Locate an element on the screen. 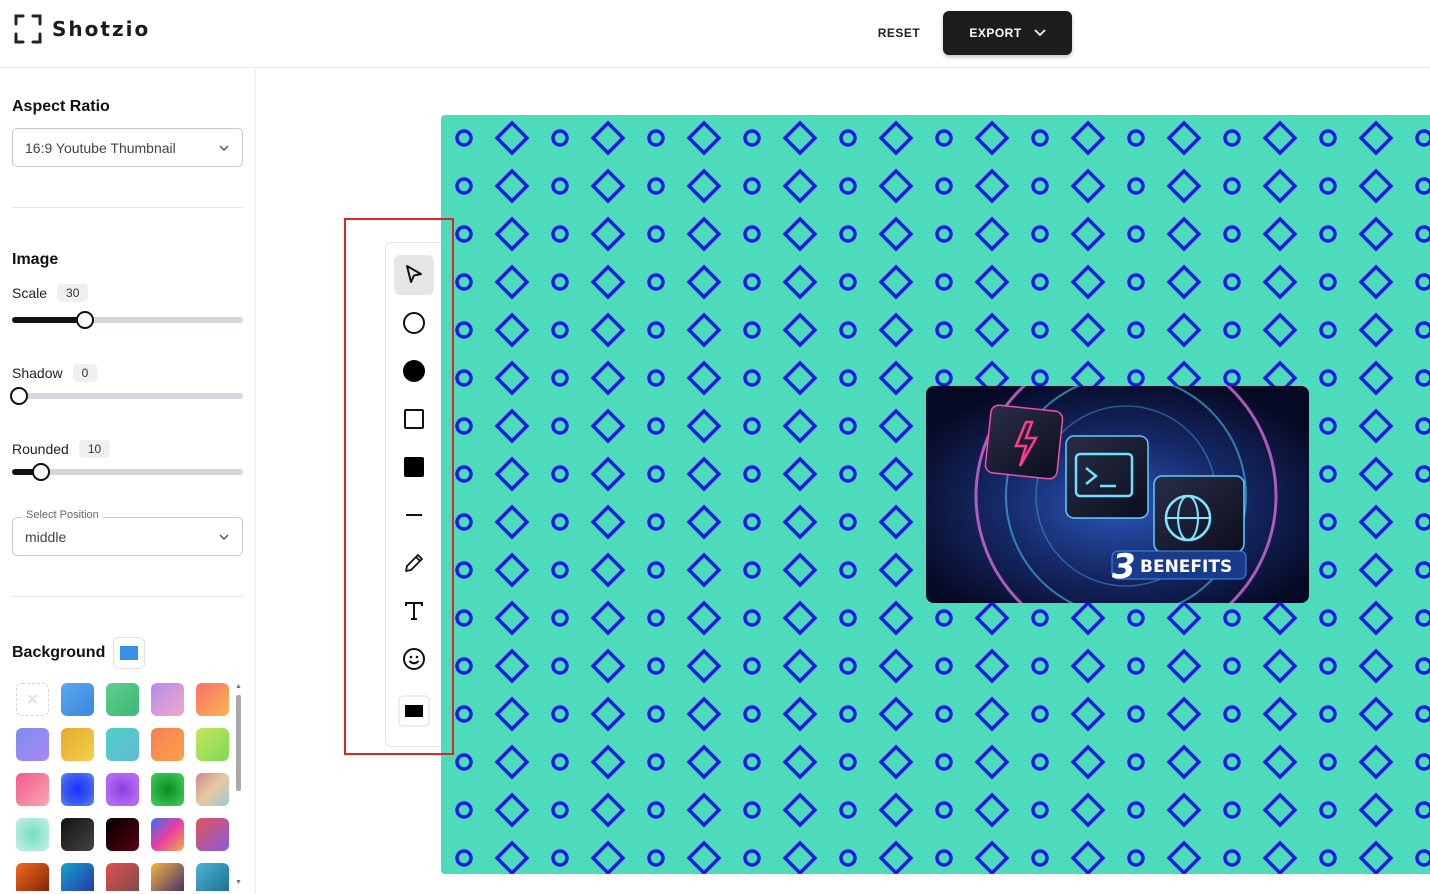 The image size is (1430, 894). aspect-ratio-title: Aspect Ratio is located at coordinates (61, 106).